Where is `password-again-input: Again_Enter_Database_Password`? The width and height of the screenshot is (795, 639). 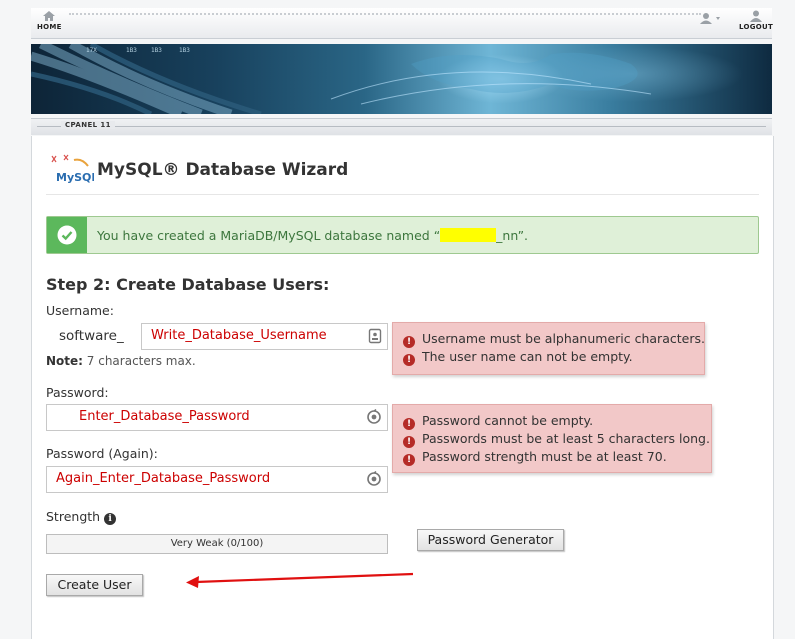
password-again-input: Again_Enter_Database_Password is located at coordinates (217, 479).